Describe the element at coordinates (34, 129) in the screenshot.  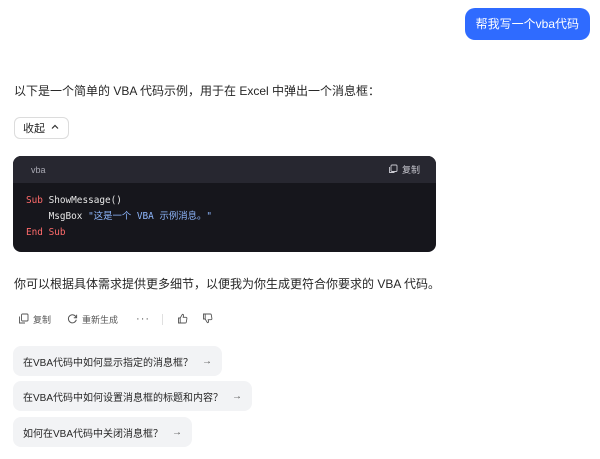
I see `collapse-label: 收起` at that location.